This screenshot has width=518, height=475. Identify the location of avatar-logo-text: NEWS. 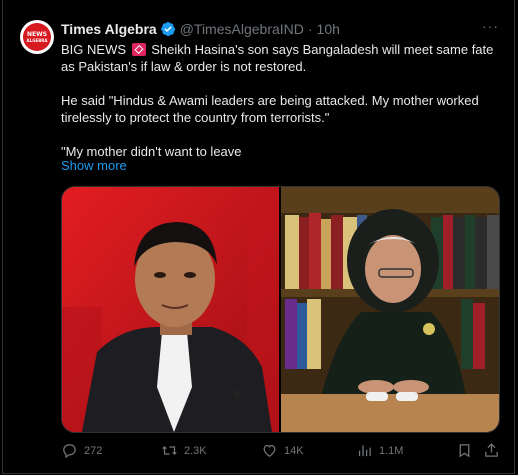
(37, 34).